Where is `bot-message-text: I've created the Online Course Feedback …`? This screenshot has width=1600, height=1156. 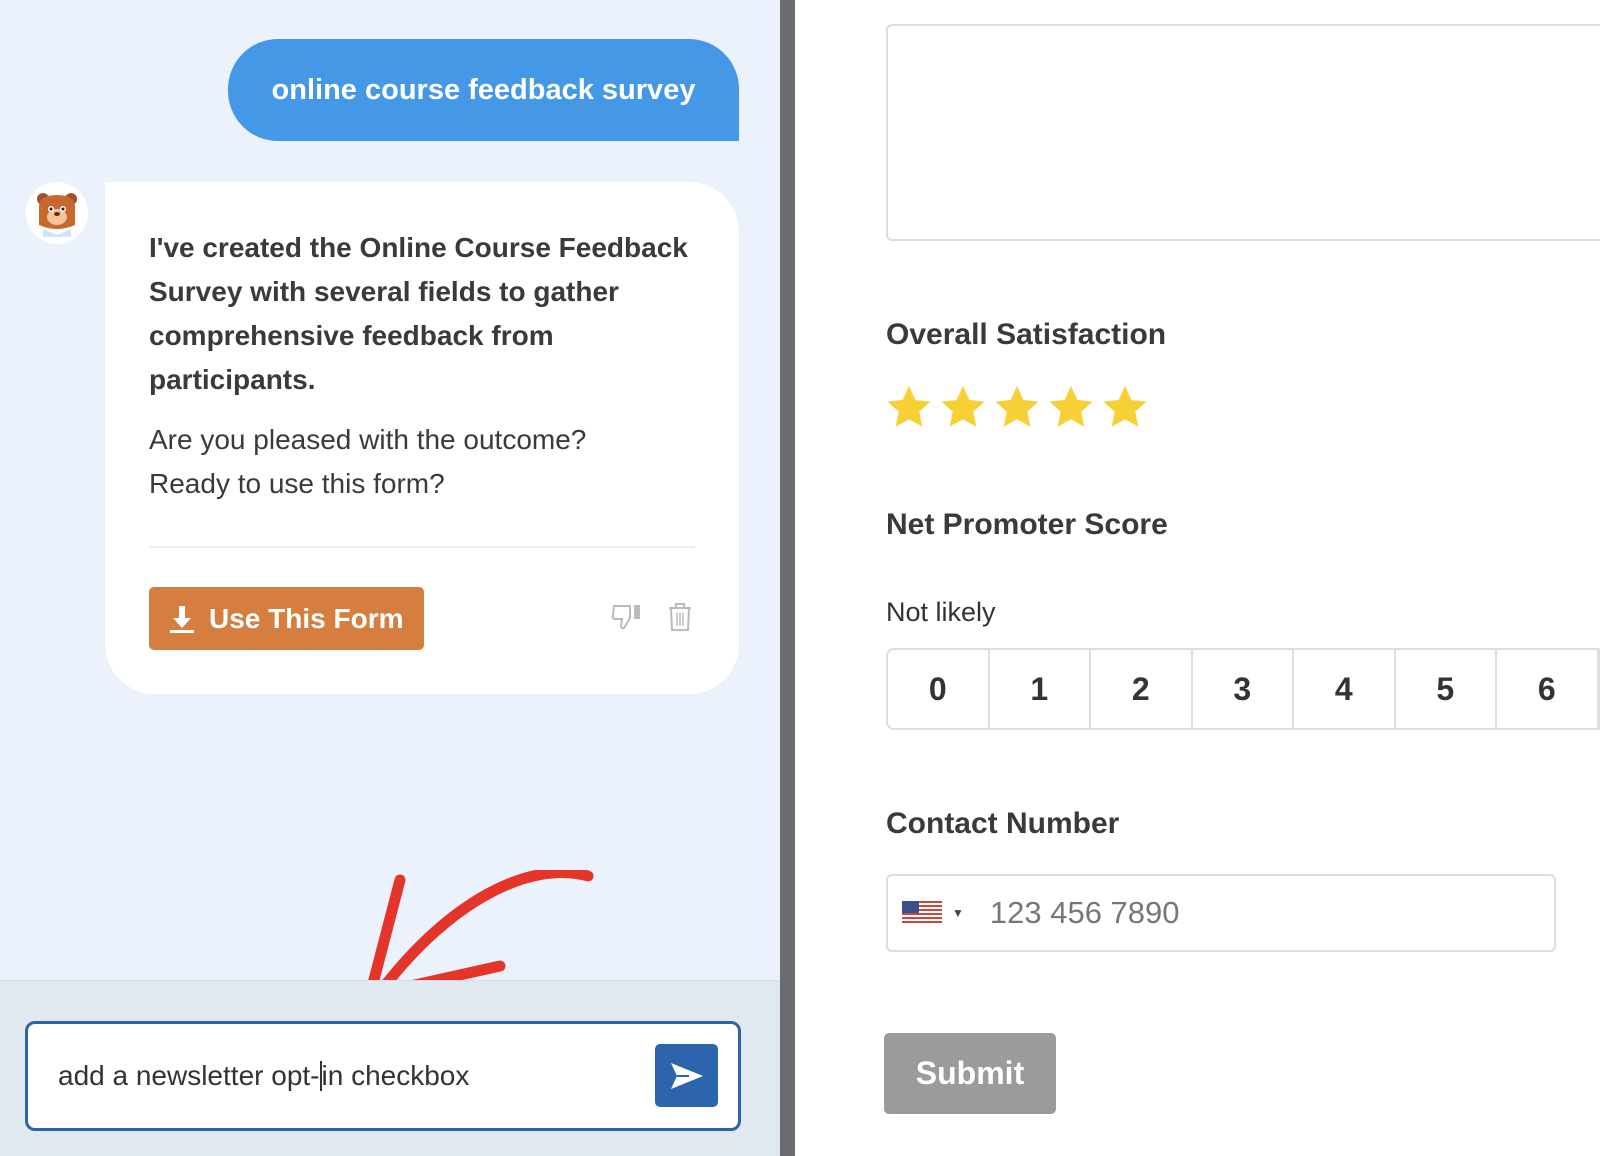
bot-message-text: I've created the Online Course Feedback … is located at coordinates (418, 313).